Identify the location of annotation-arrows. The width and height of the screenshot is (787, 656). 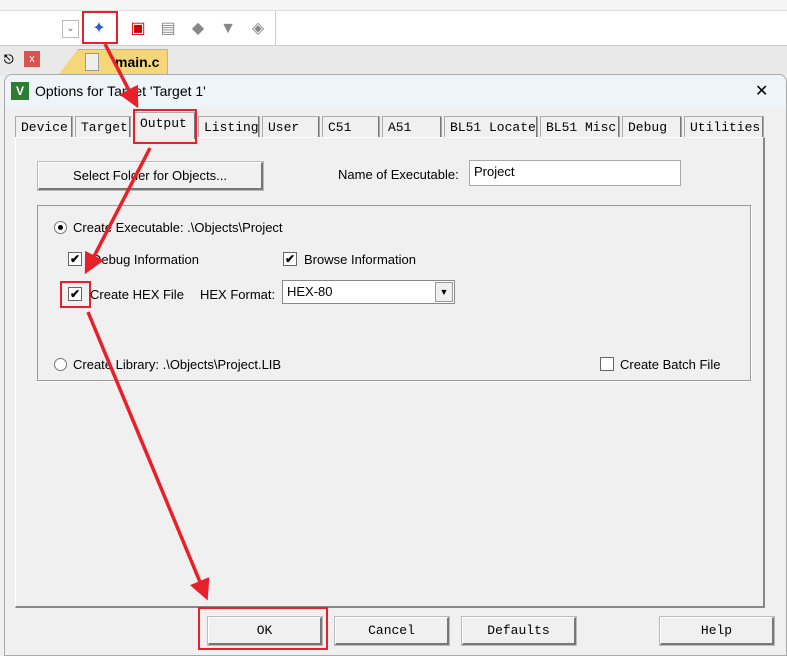
(147, 322).